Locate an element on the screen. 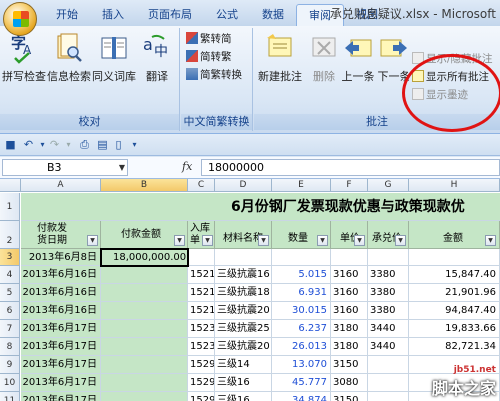 Image resolution: width=500 pixels, height=401 pixels. table-cell-e: 6.931 is located at coordinates (301, 293).